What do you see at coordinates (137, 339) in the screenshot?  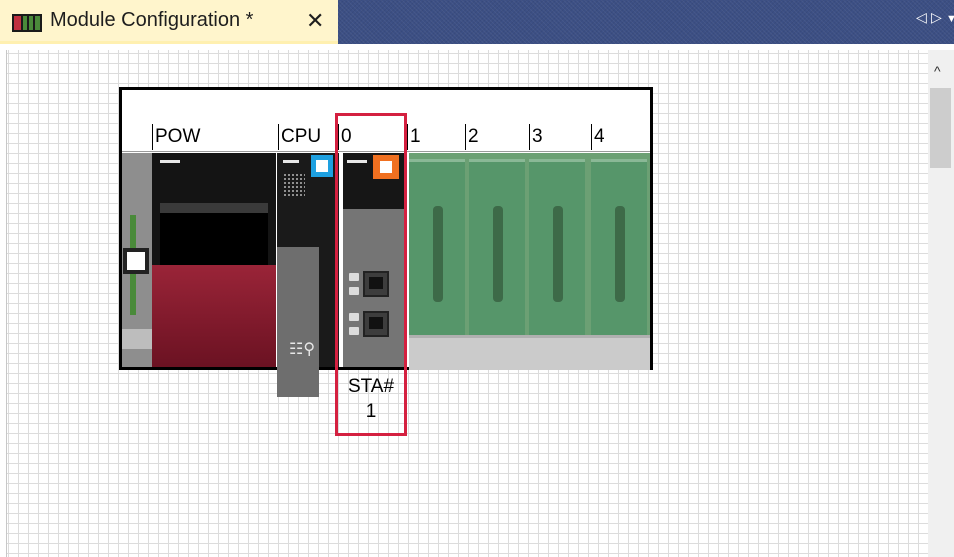 I see `end-plate-rail` at bounding box center [137, 339].